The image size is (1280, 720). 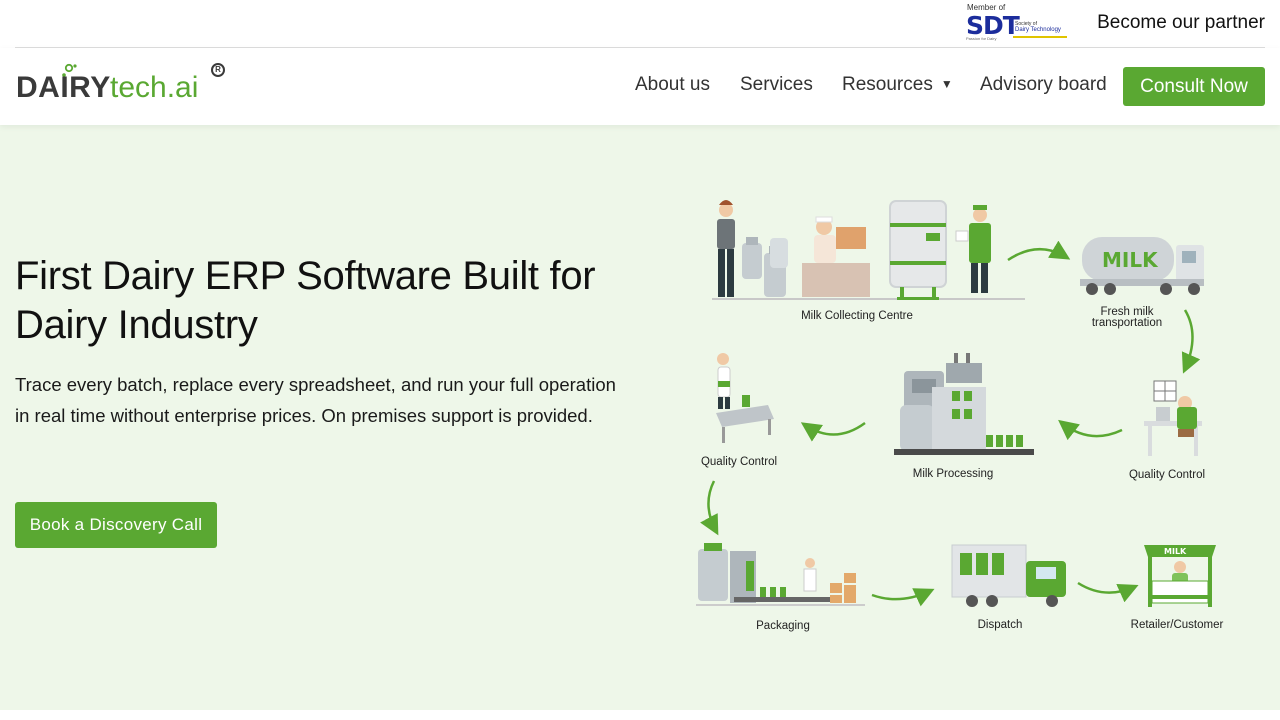 What do you see at coordinates (1038, 30) in the screenshot?
I see `sdt-line2: Dairy Technology` at bounding box center [1038, 30].